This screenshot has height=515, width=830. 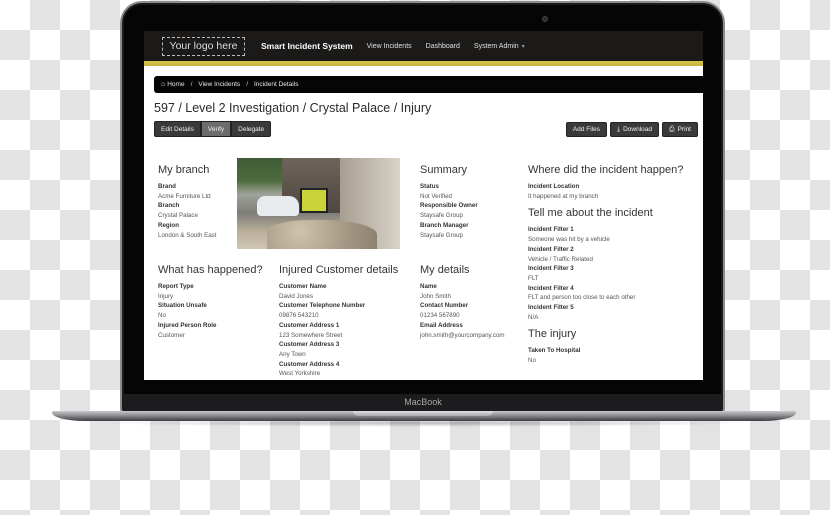 What do you see at coordinates (429, 186) in the screenshot?
I see `field-label: Status` at bounding box center [429, 186].